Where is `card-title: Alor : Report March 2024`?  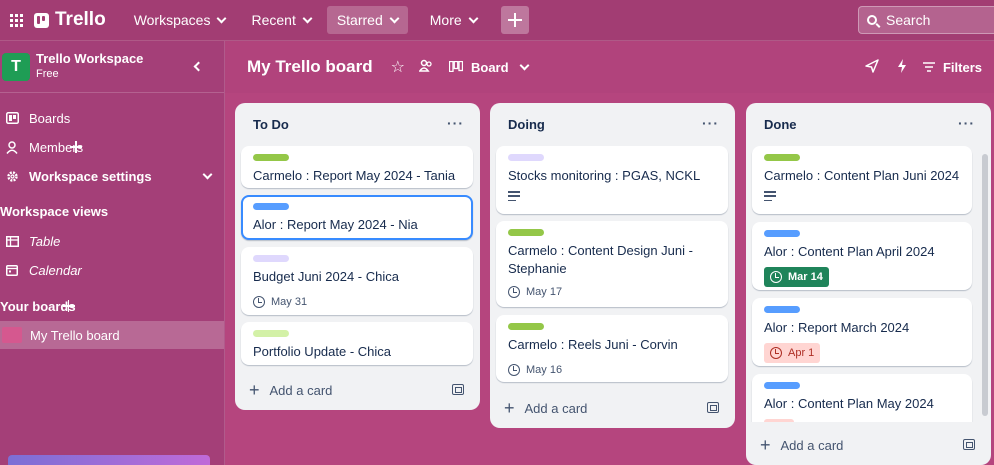 card-title: Alor : Report March 2024 is located at coordinates (837, 327).